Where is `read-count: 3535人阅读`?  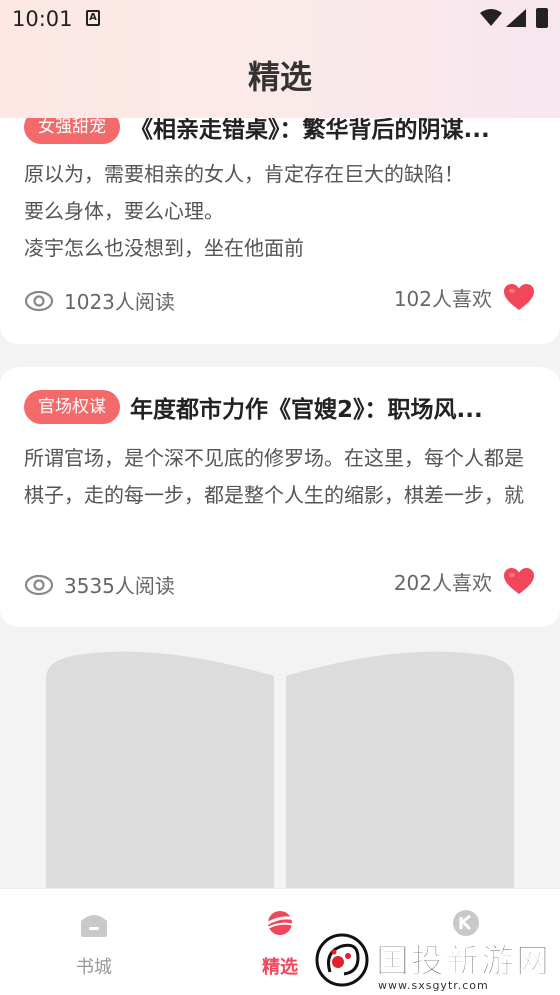
read-count: 3535人阅读 is located at coordinates (99, 584).